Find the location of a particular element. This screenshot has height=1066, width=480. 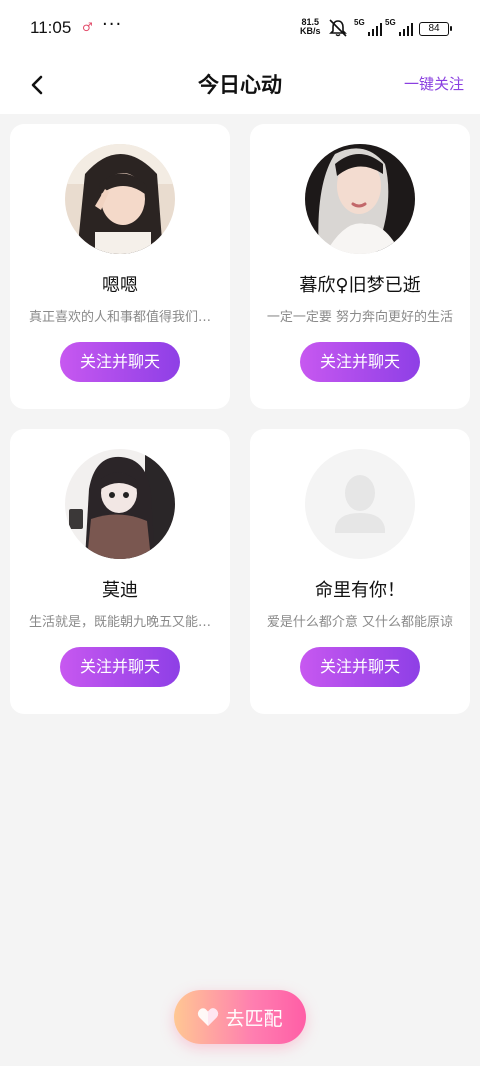

user-card: 莫迪 生活就是，既能朝九晚五又能… 关注并聊天 is located at coordinates (120, 571).